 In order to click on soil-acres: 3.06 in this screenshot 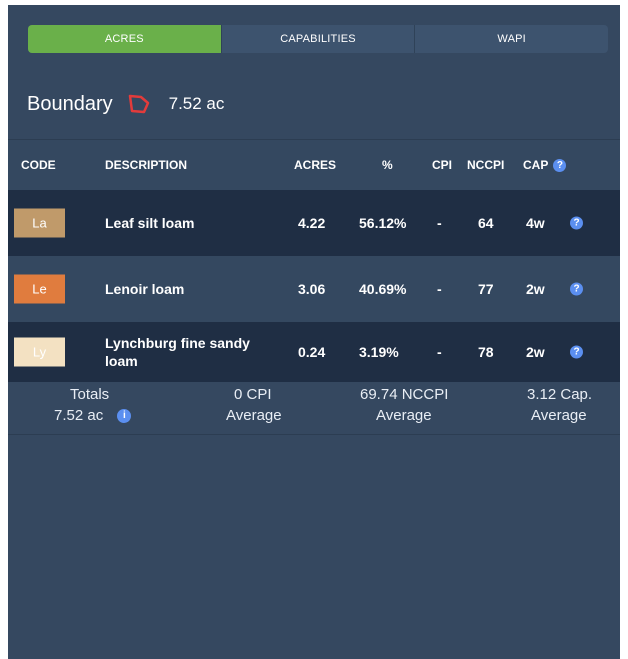, I will do `click(312, 289)`.